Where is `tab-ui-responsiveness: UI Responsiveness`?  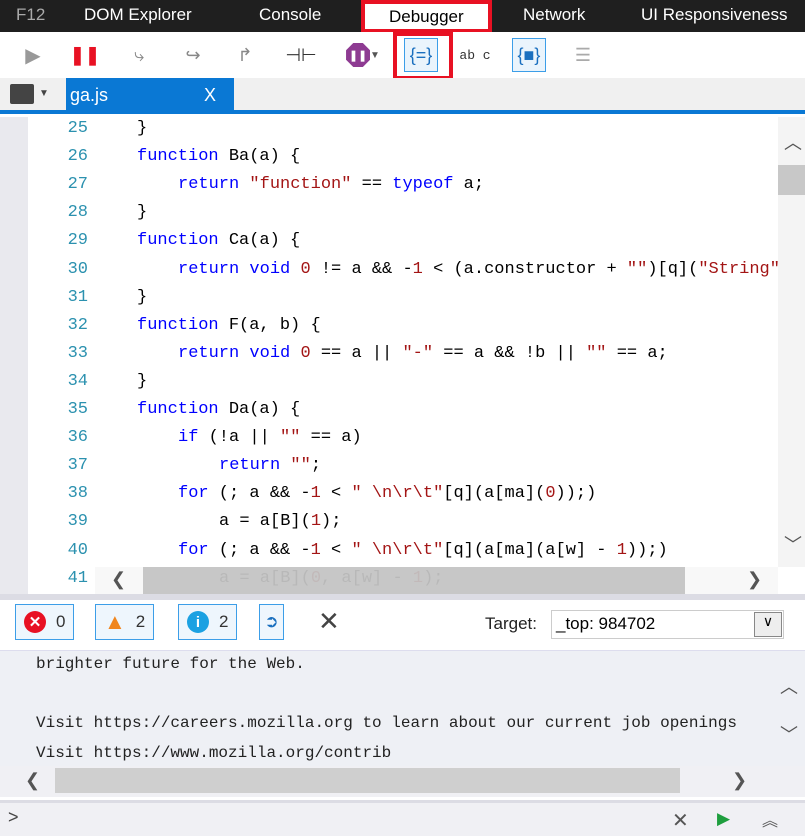 tab-ui-responsiveness: UI Responsiveness is located at coordinates (714, 15).